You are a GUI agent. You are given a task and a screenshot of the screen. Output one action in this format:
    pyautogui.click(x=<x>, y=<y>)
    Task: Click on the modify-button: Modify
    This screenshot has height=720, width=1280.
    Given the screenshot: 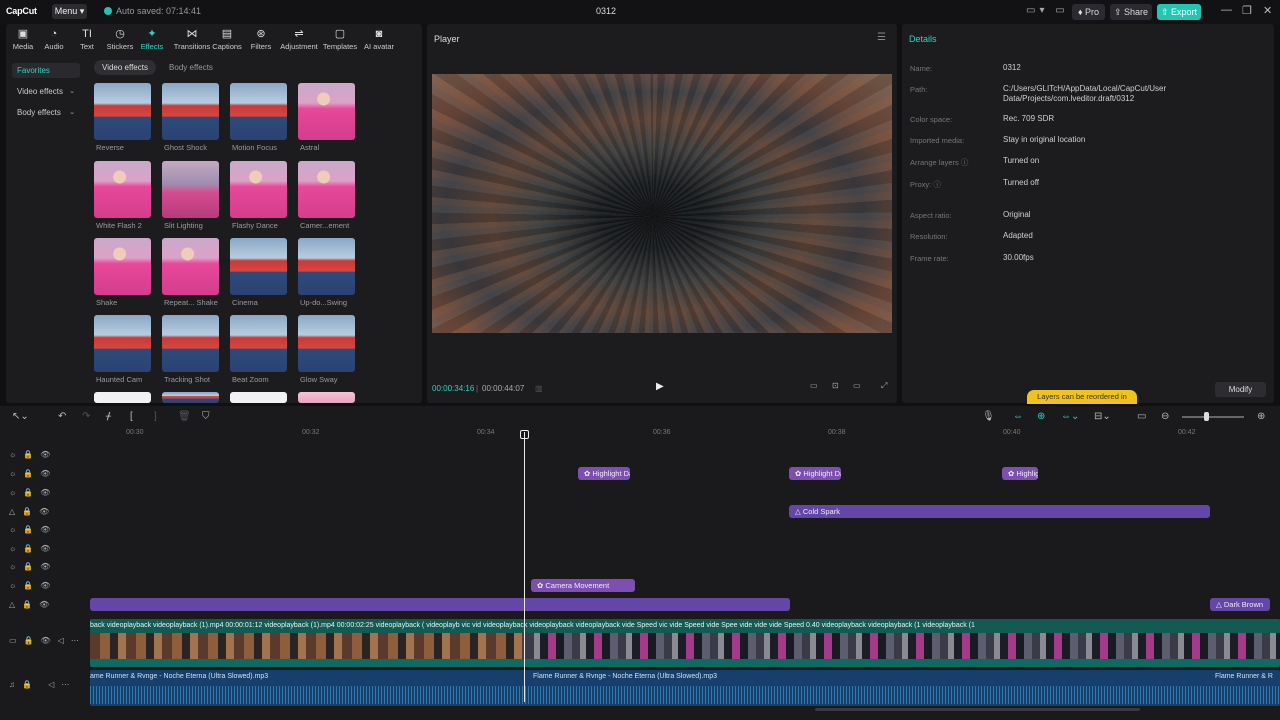 What is the action you would take?
    pyautogui.click(x=1240, y=389)
    